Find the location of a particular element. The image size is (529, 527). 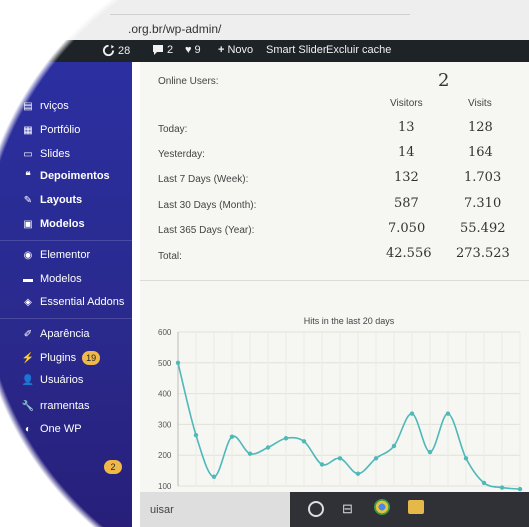

bottom-badge: 2 is located at coordinates (113, 467).